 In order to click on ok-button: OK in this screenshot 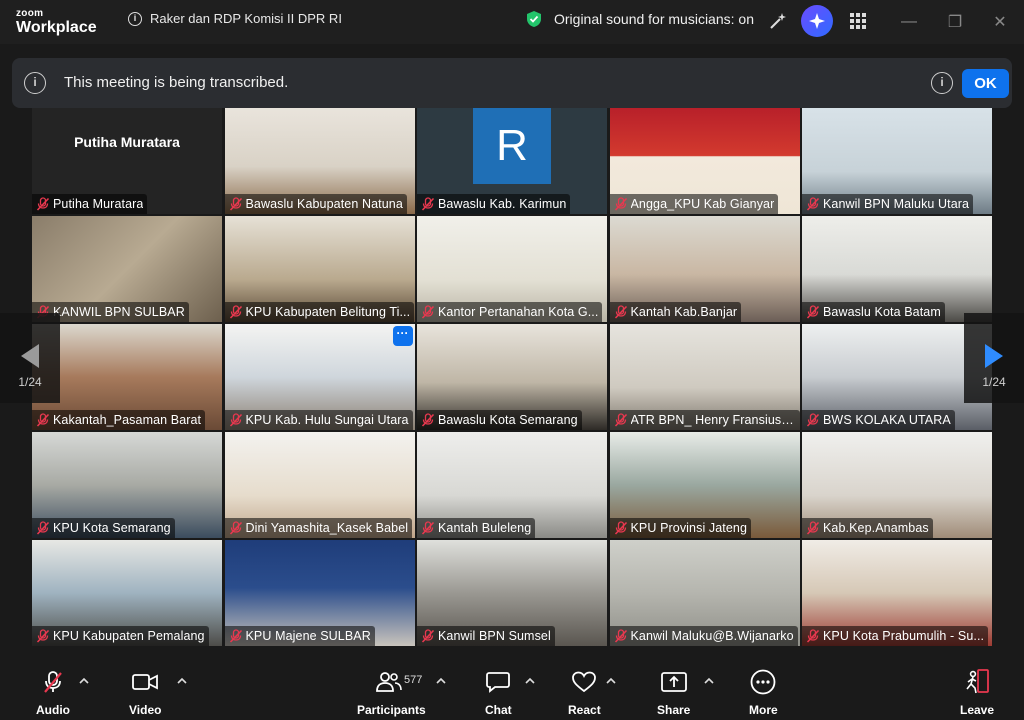, I will do `click(985, 83)`.